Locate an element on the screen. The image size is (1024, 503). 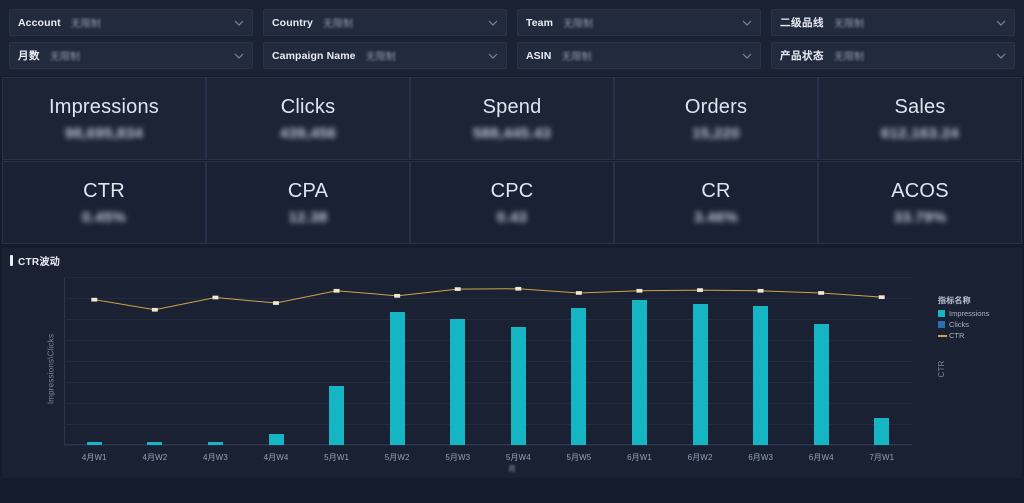
metric-value: 33.79% is located at coordinates (920, 217).